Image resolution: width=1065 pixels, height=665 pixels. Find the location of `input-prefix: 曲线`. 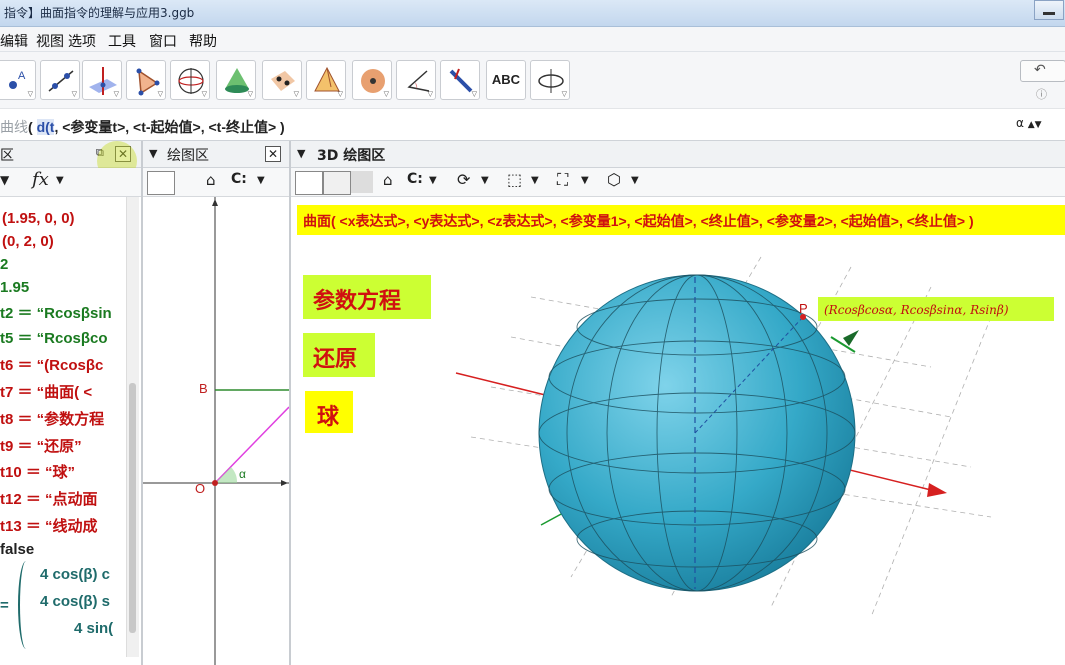

input-prefix: 曲线 is located at coordinates (14, 127).